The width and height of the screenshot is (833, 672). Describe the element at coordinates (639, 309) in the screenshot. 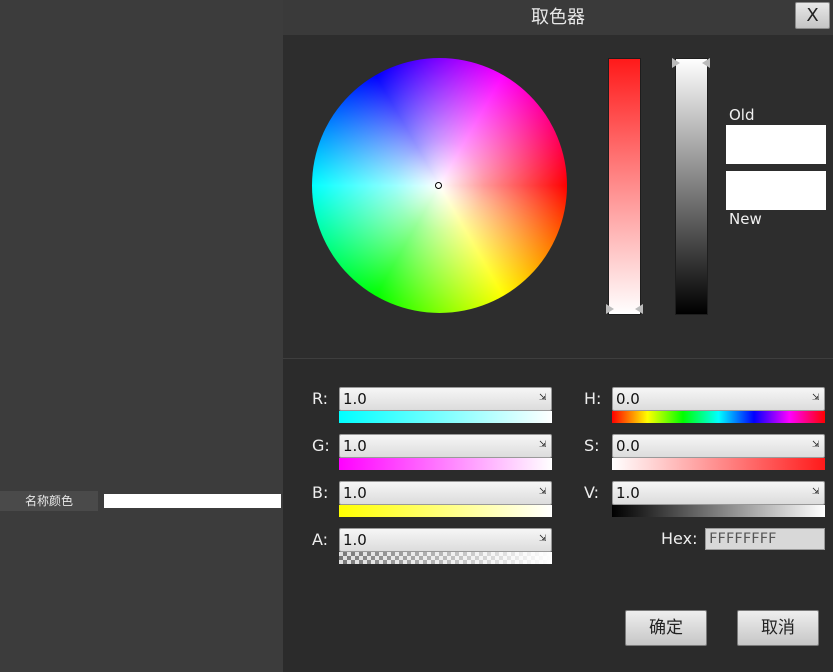

I see `saturation-marker-right-icon` at that location.